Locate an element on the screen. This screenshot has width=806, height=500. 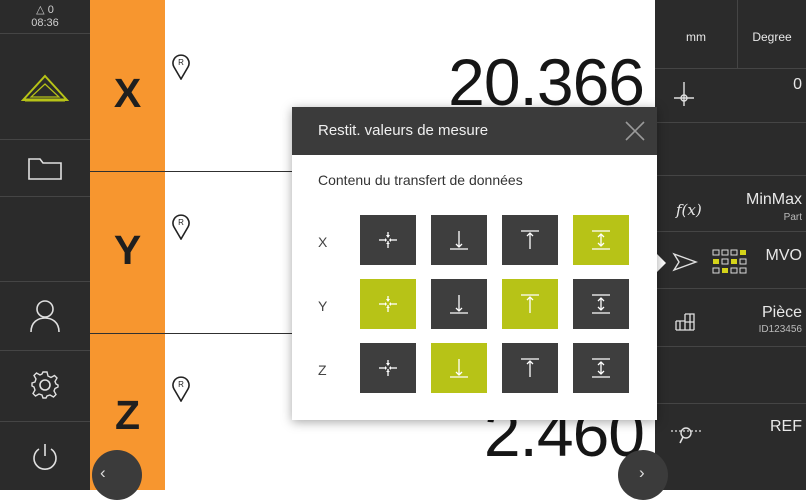
clock: 08:36 is located at coordinates (45, 23).